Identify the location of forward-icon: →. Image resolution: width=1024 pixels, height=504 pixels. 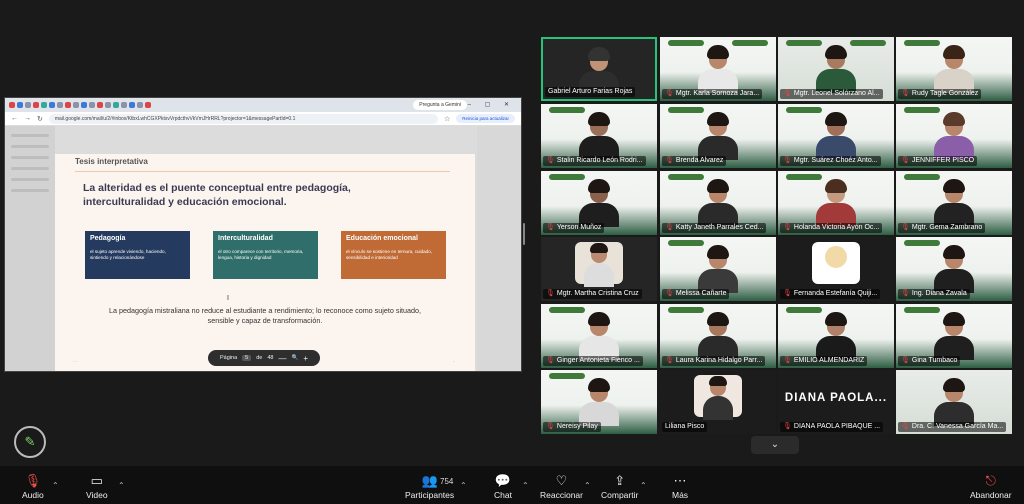
(27, 118).